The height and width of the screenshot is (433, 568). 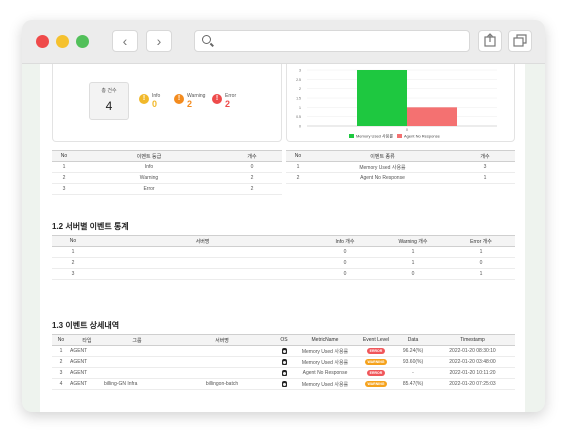 I want to click on column-header: MetricName, so click(x=325, y=340).